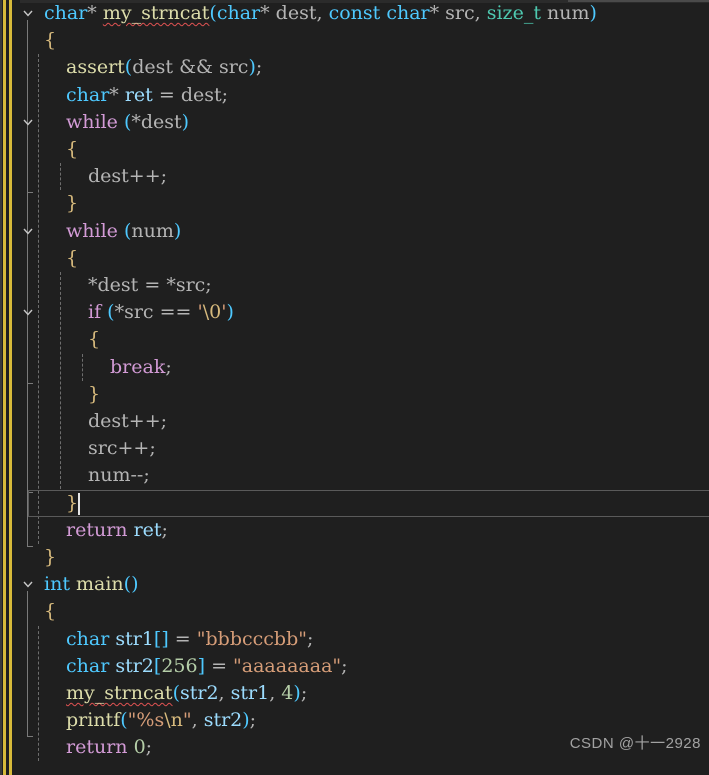  I want to click on code-line: src++;, so click(122, 448).